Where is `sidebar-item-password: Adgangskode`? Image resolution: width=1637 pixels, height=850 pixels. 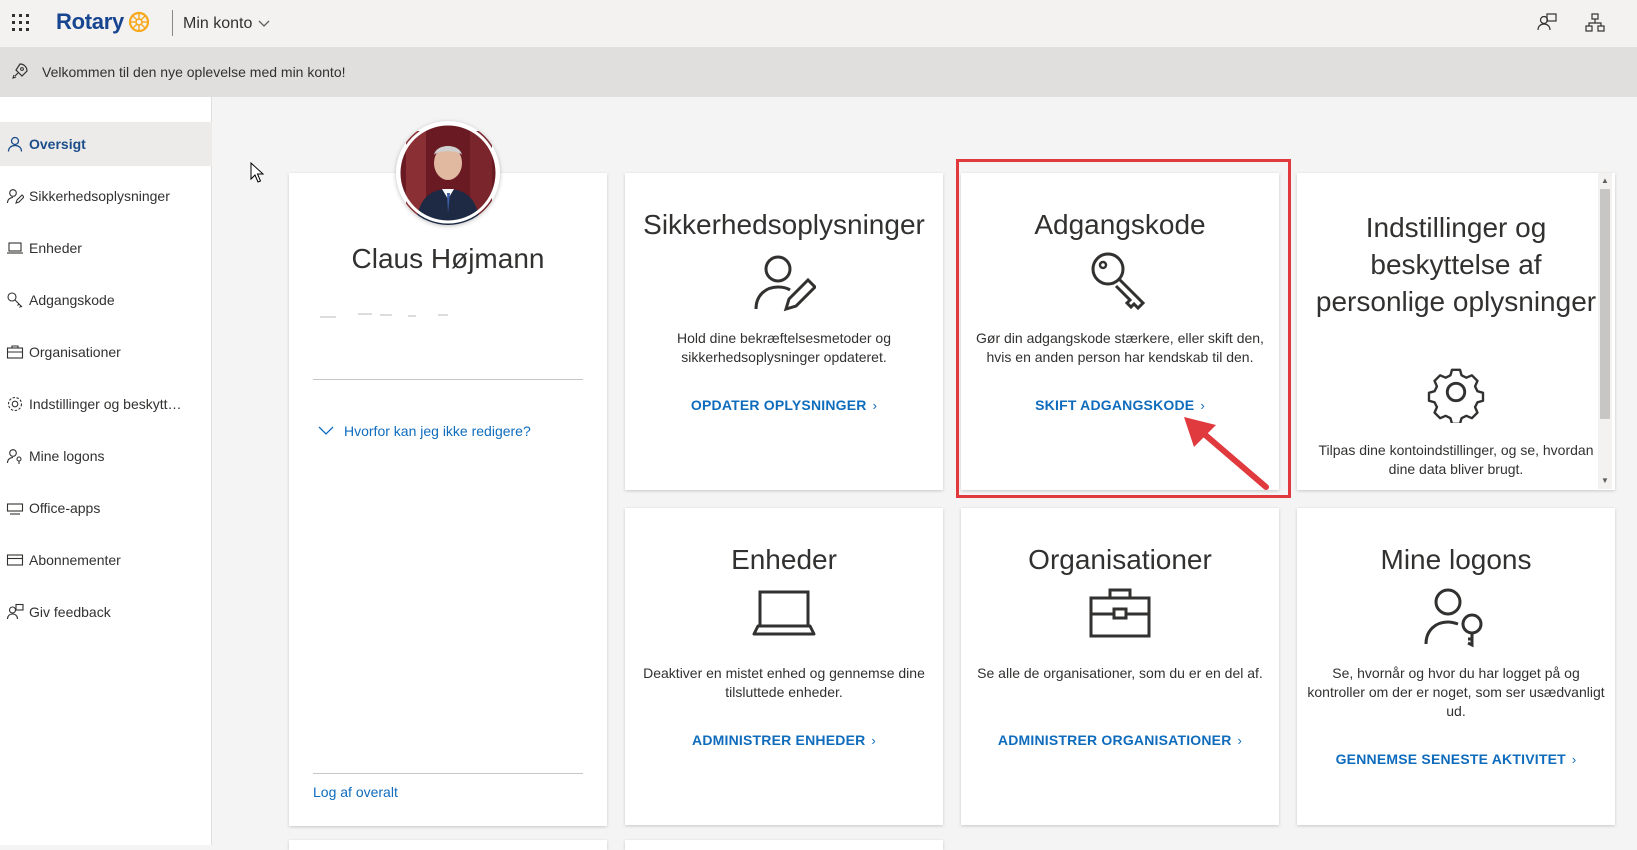
sidebar-item-password: Adgangskode is located at coordinates (106, 300).